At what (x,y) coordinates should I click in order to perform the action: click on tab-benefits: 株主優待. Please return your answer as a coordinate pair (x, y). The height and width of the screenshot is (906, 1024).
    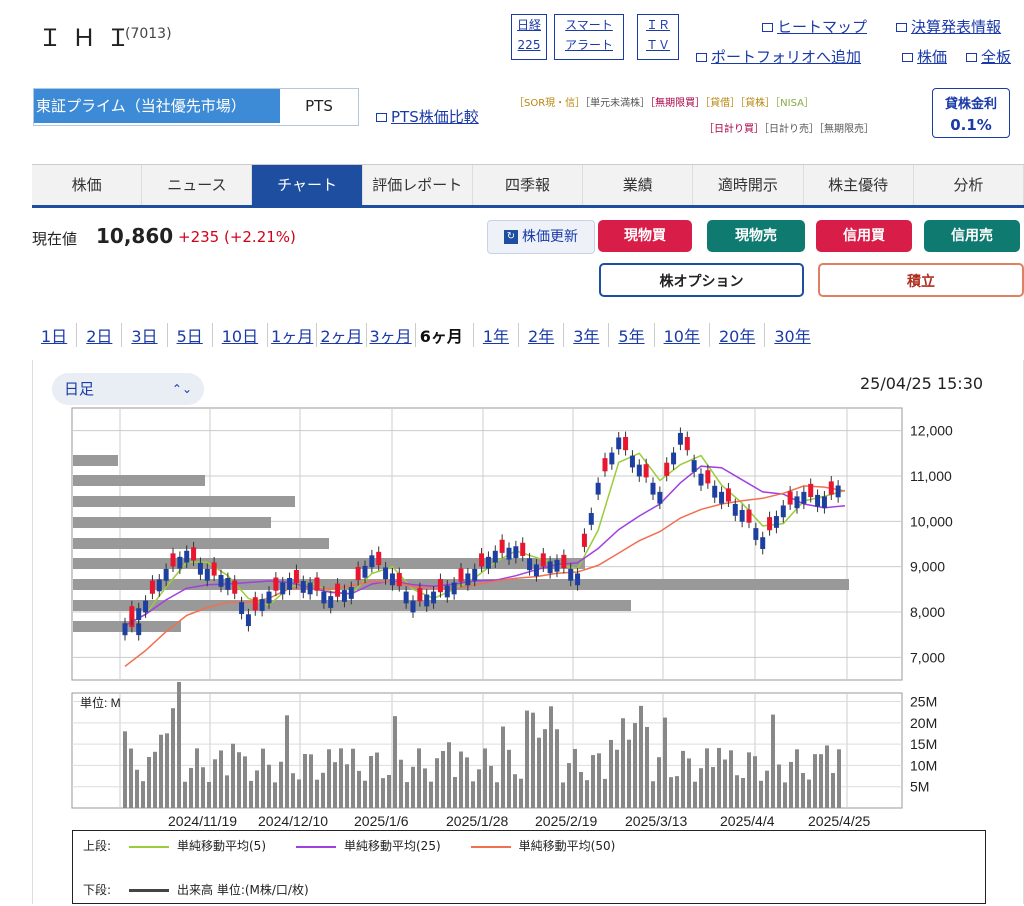
    Looking at the image, I should click on (858, 185).